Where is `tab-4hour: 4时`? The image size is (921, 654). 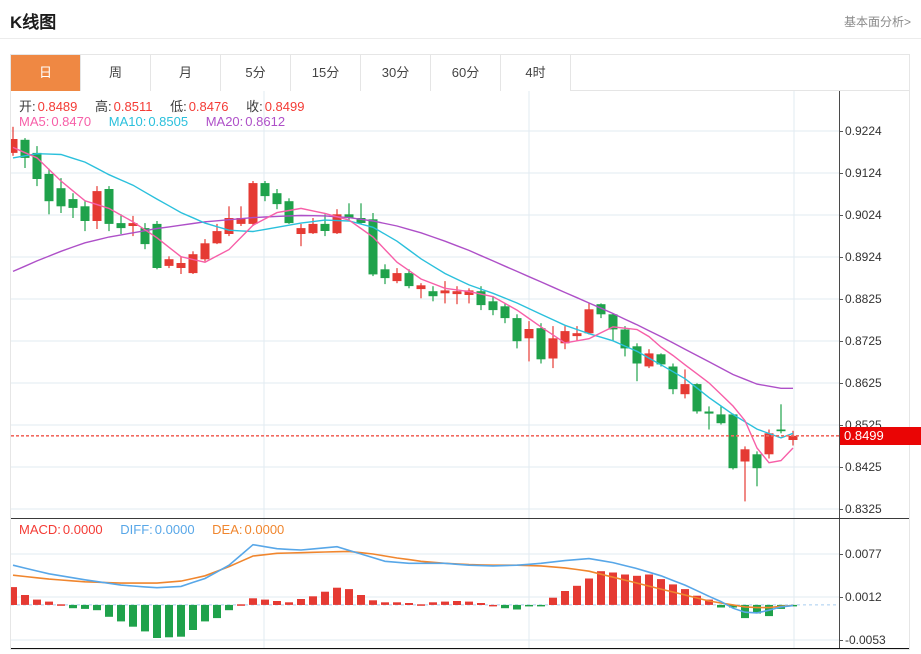
tab-4hour: 4时 is located at coordinates (536, 73).